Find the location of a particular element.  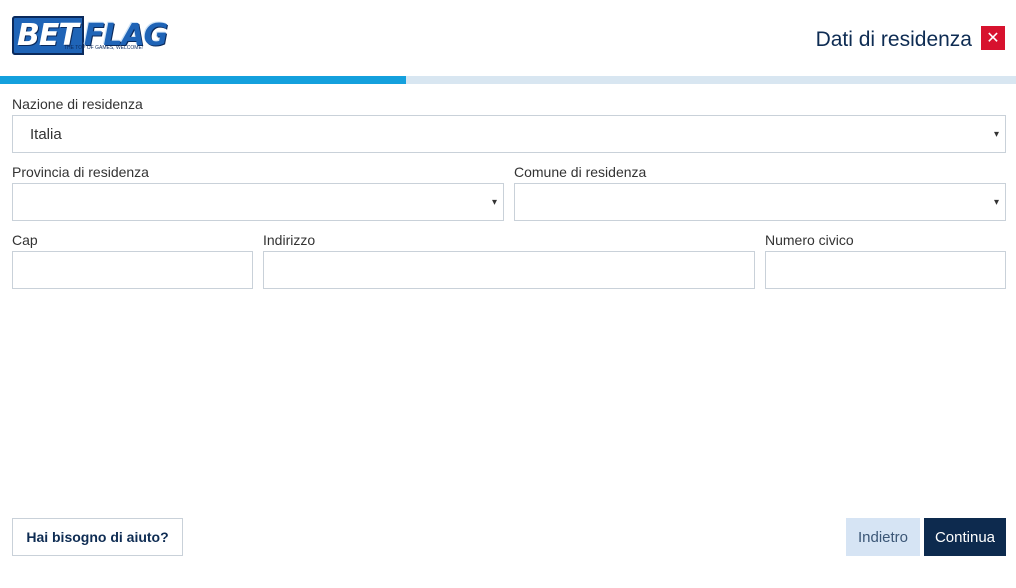

comune-label: Comune di residenza is located at coordinates (580, 172).